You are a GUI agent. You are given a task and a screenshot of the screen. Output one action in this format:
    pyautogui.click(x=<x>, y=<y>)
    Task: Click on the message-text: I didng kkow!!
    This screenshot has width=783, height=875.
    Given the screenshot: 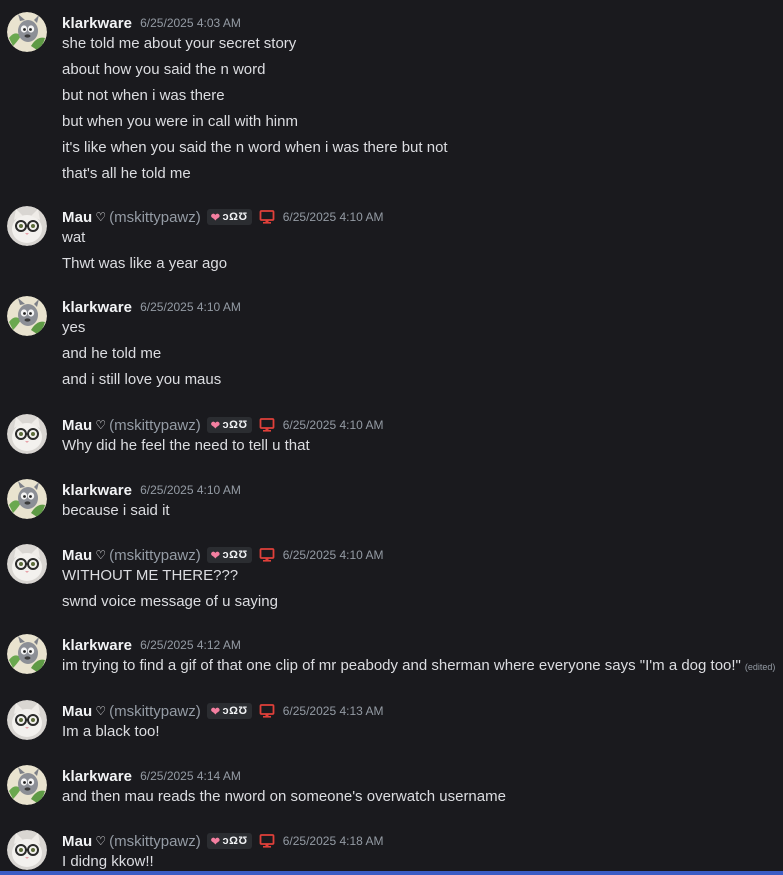 What is the action you would take?
    pyautogui.click(x=108, y=862)
    